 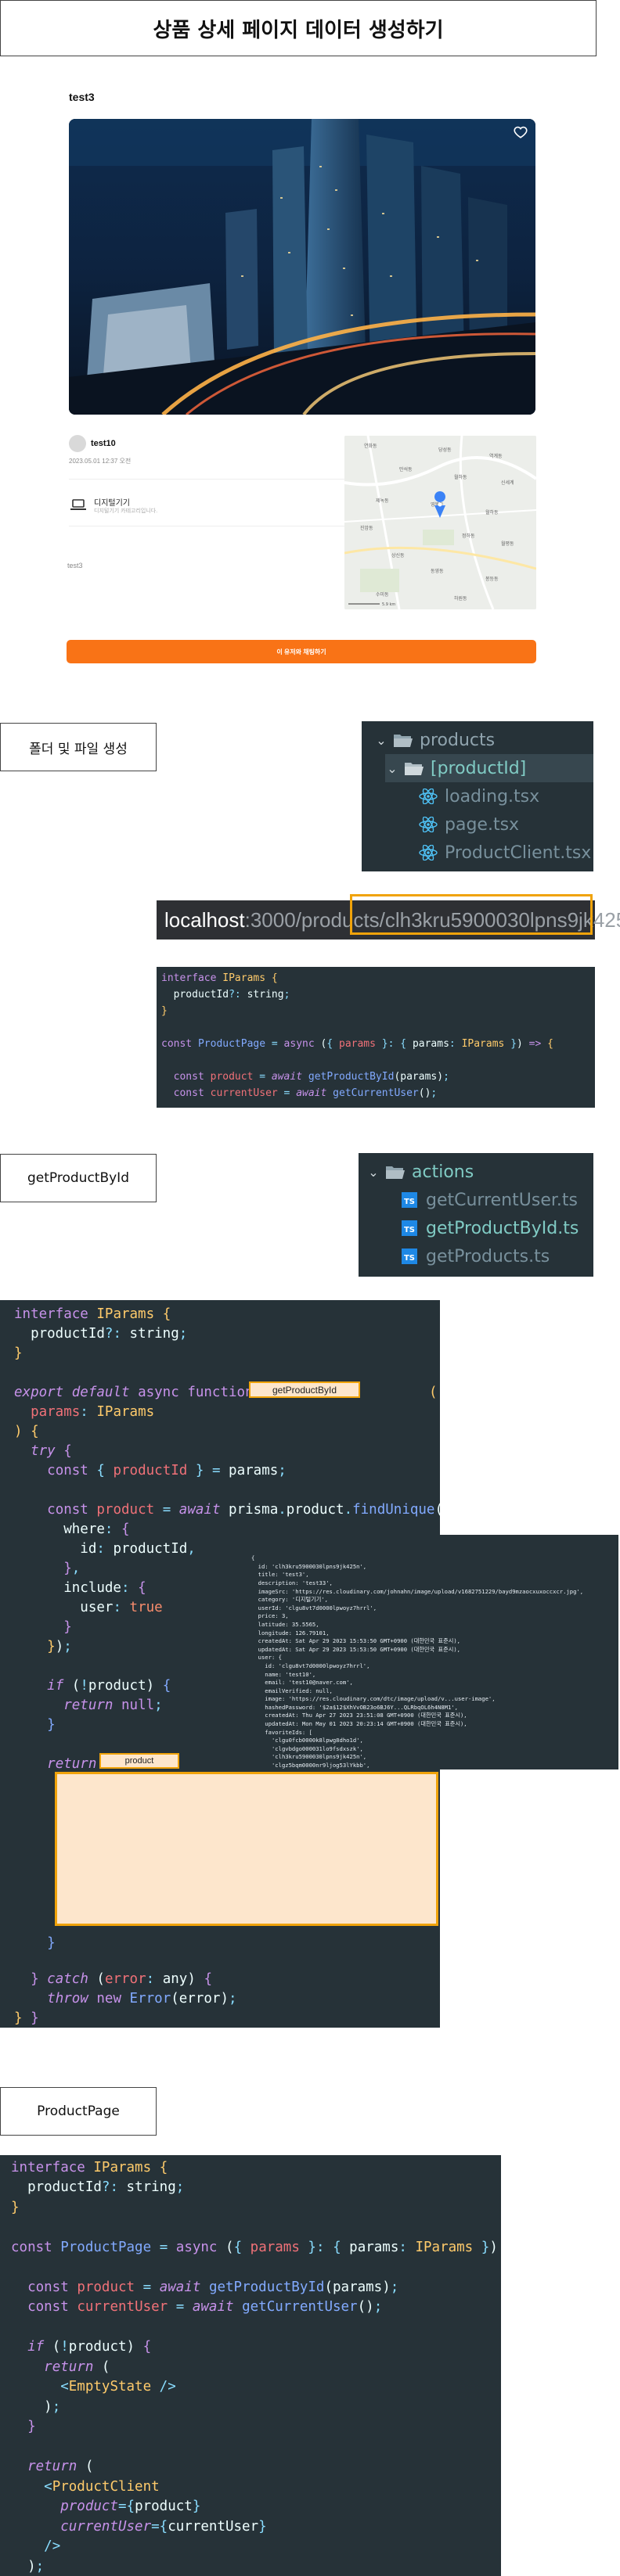 I want to click on tree-file-loading: loading.tsx, so click(x=503, y=796).